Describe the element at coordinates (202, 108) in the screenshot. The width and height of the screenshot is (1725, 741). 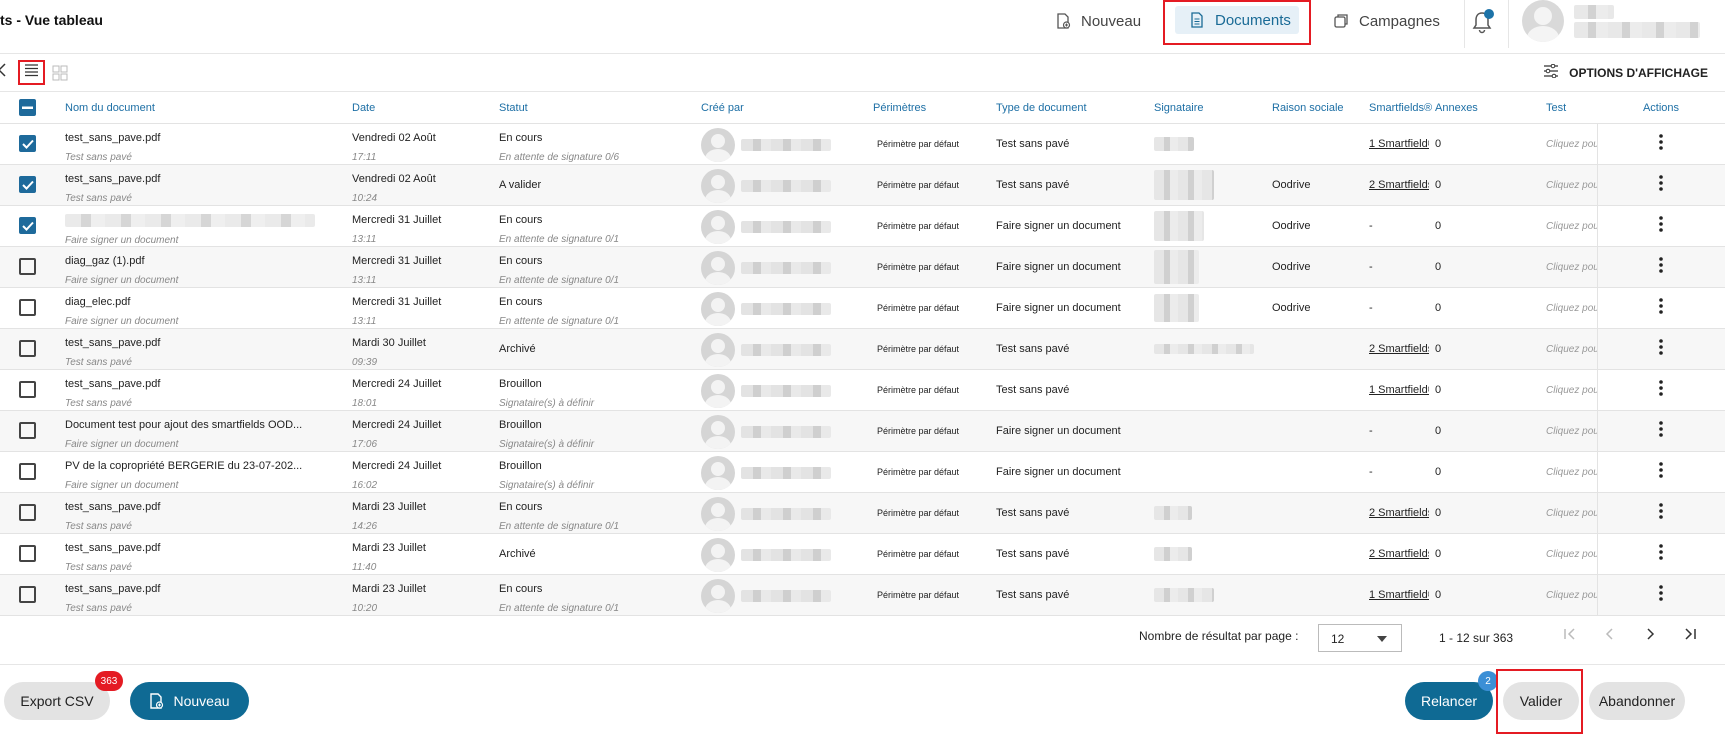
I see `column-header: Nom du document` at that location.